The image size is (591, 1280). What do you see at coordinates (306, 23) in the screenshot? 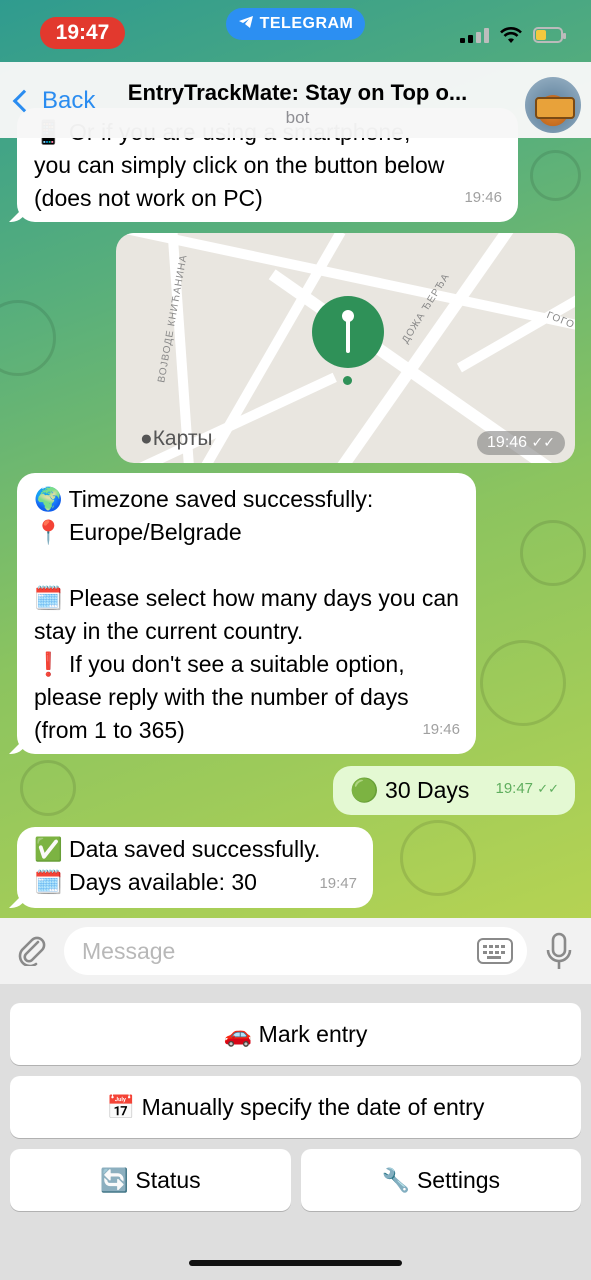
I see `telegram-label: TELEGRAM` at bounding box center [306, 23].